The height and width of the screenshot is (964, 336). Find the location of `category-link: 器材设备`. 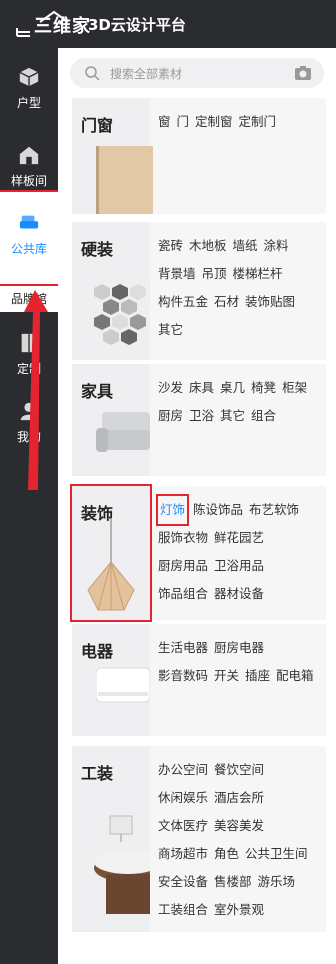

category-link: 器材设备 is located at coordinates (239, 594).